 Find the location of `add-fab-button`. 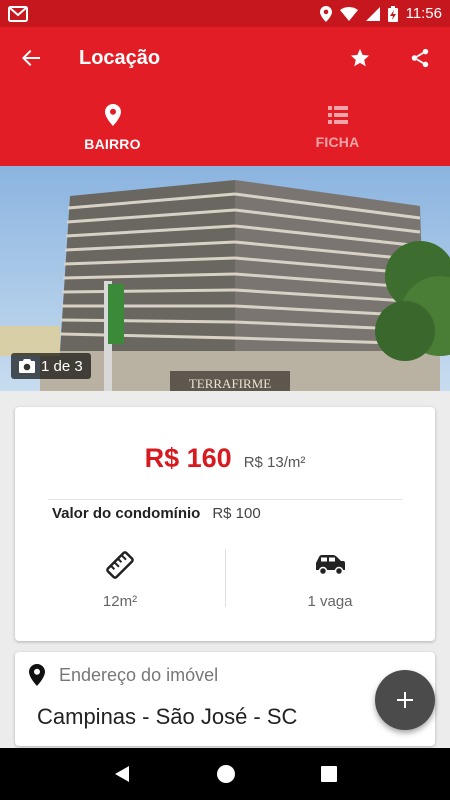

add-fab-button is located at coordinates (405, 700).